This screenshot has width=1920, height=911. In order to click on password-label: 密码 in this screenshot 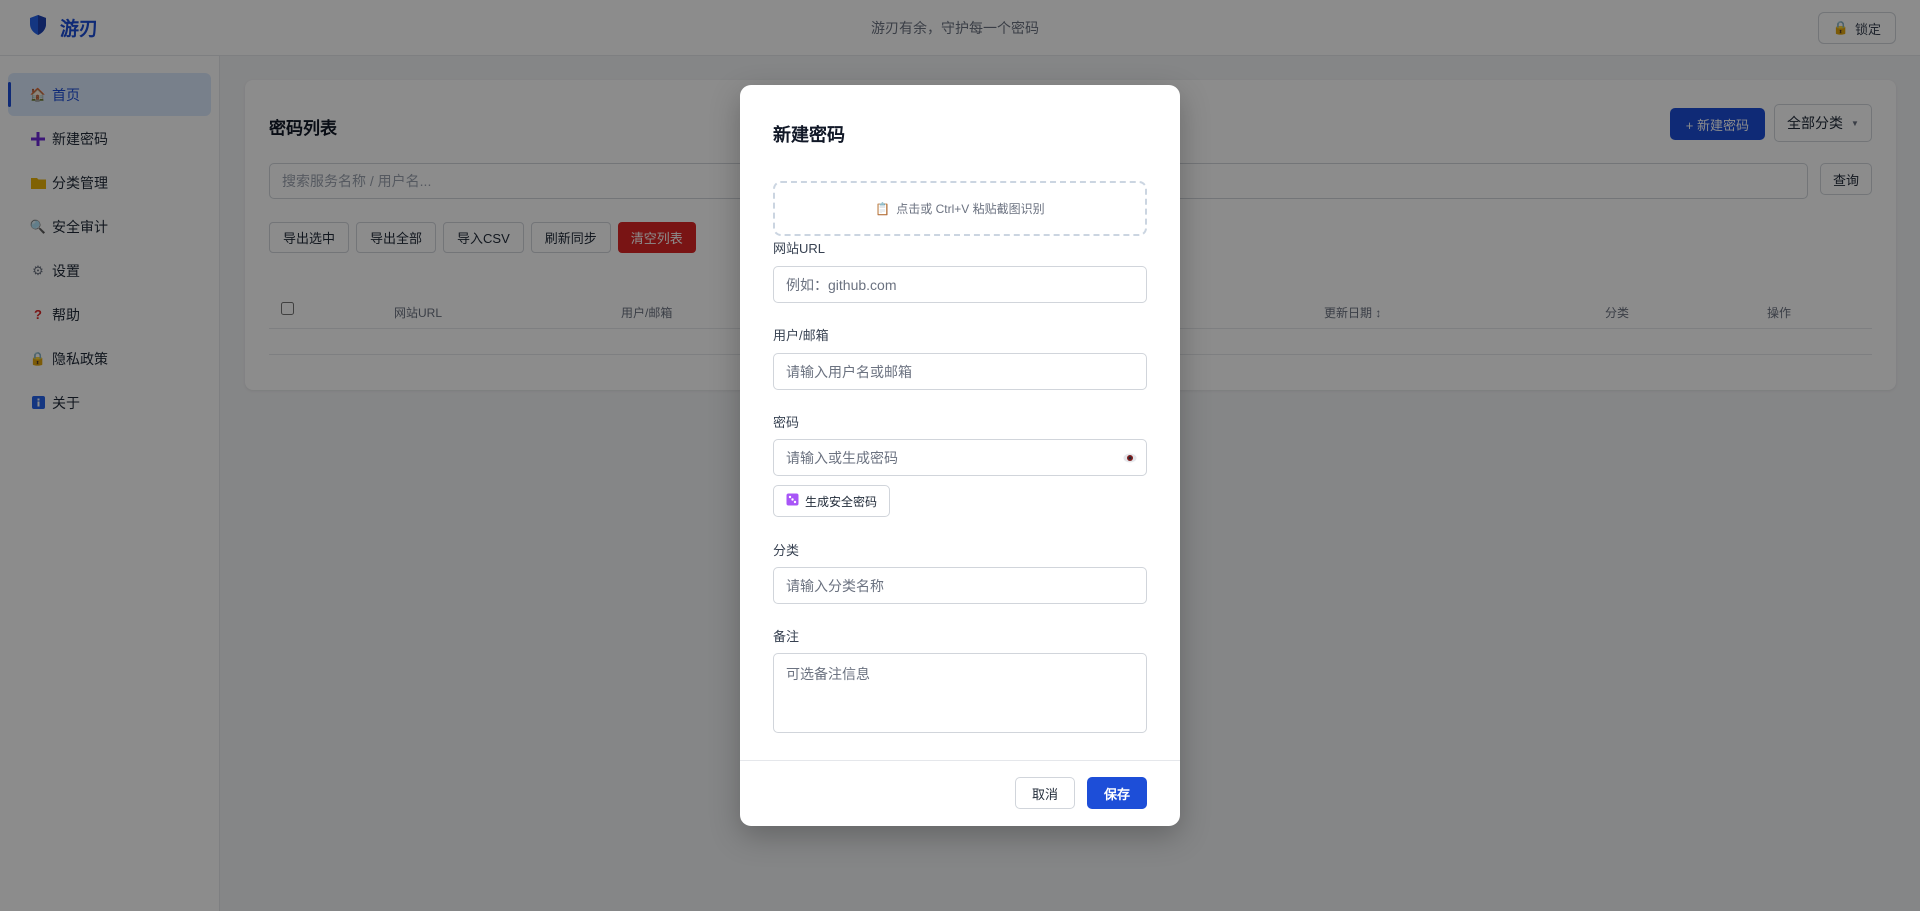, I will do `click(786, 422)`.